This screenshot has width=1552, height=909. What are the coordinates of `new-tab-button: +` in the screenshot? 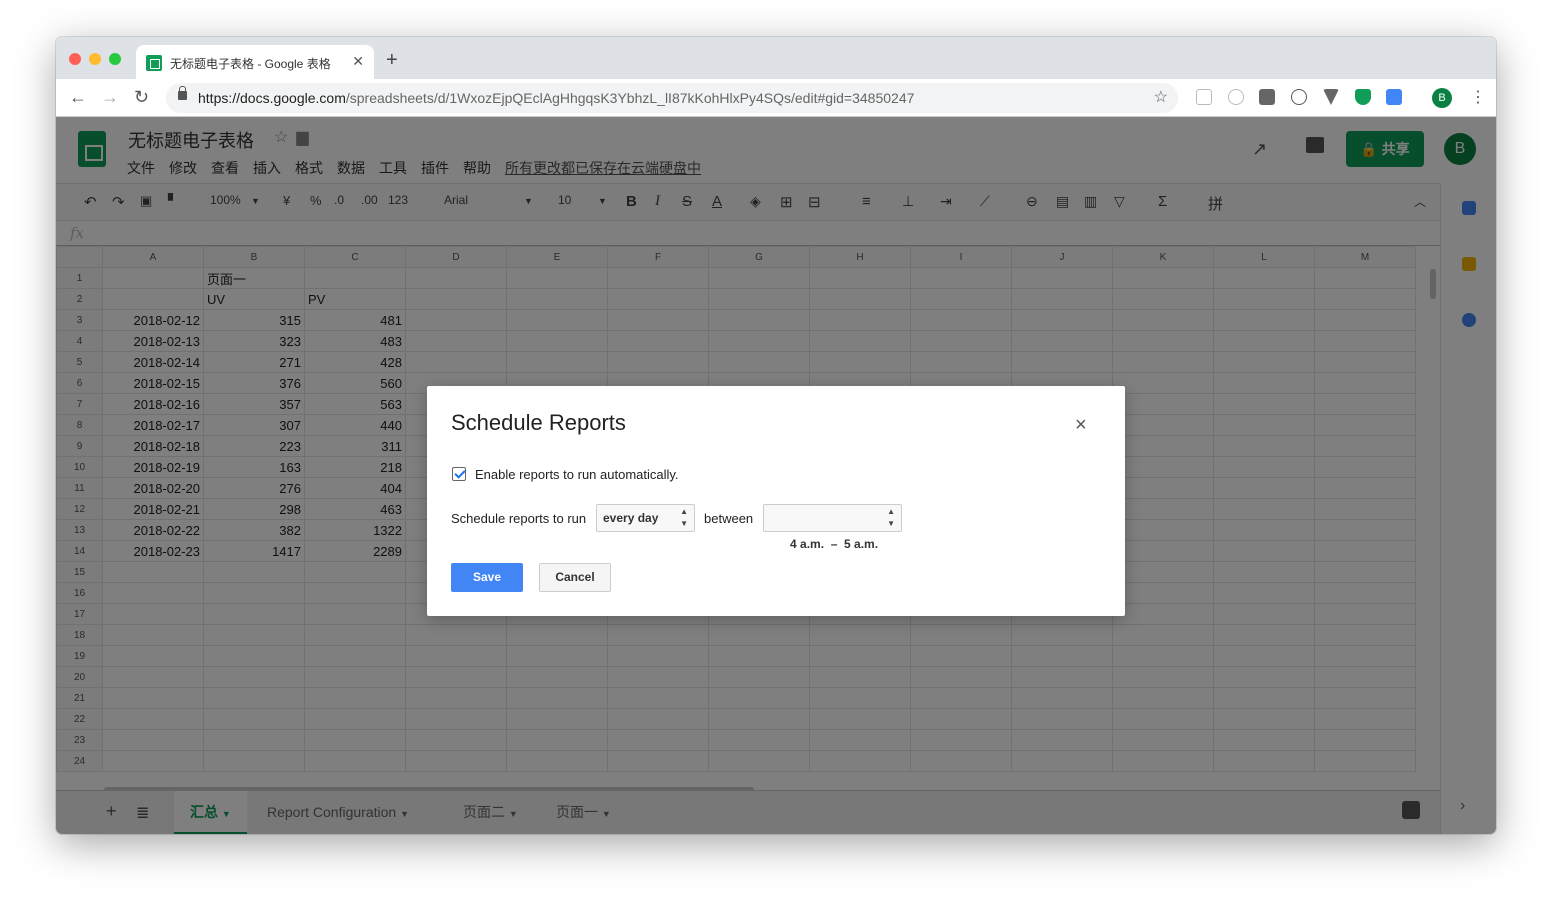 It's located at (392, 60).